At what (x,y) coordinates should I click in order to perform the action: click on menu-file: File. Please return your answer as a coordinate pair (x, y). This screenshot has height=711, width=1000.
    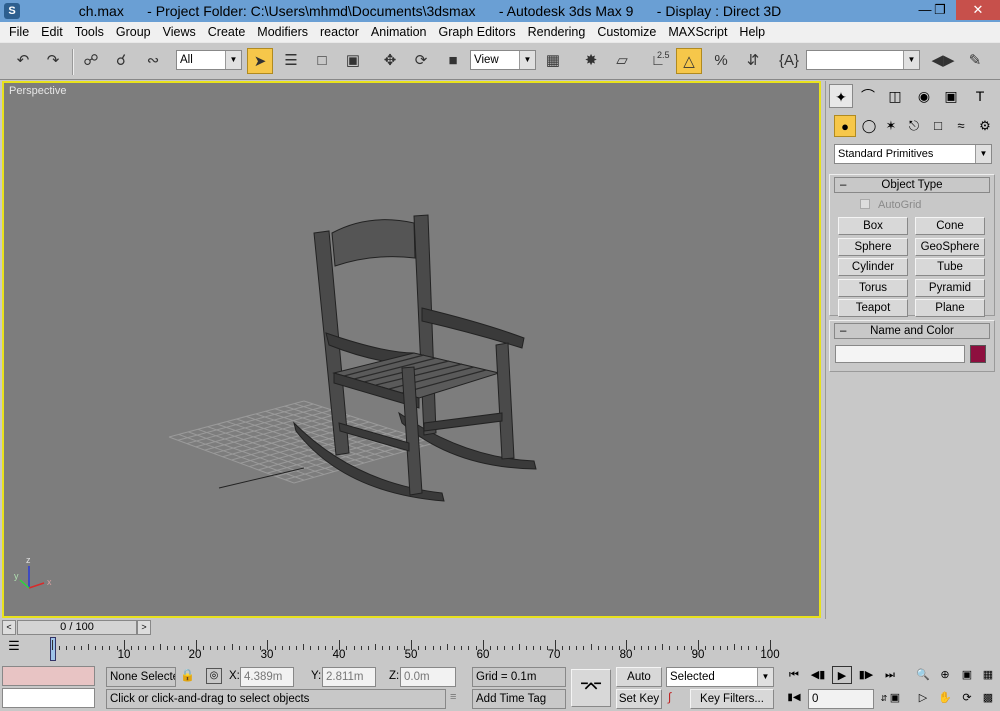
    Looking at the image, I should click on (19, 32).